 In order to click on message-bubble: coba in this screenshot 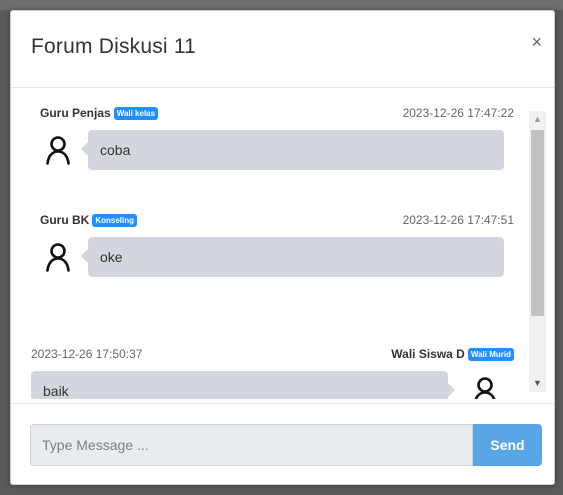, I will do `click(292, 150)`.